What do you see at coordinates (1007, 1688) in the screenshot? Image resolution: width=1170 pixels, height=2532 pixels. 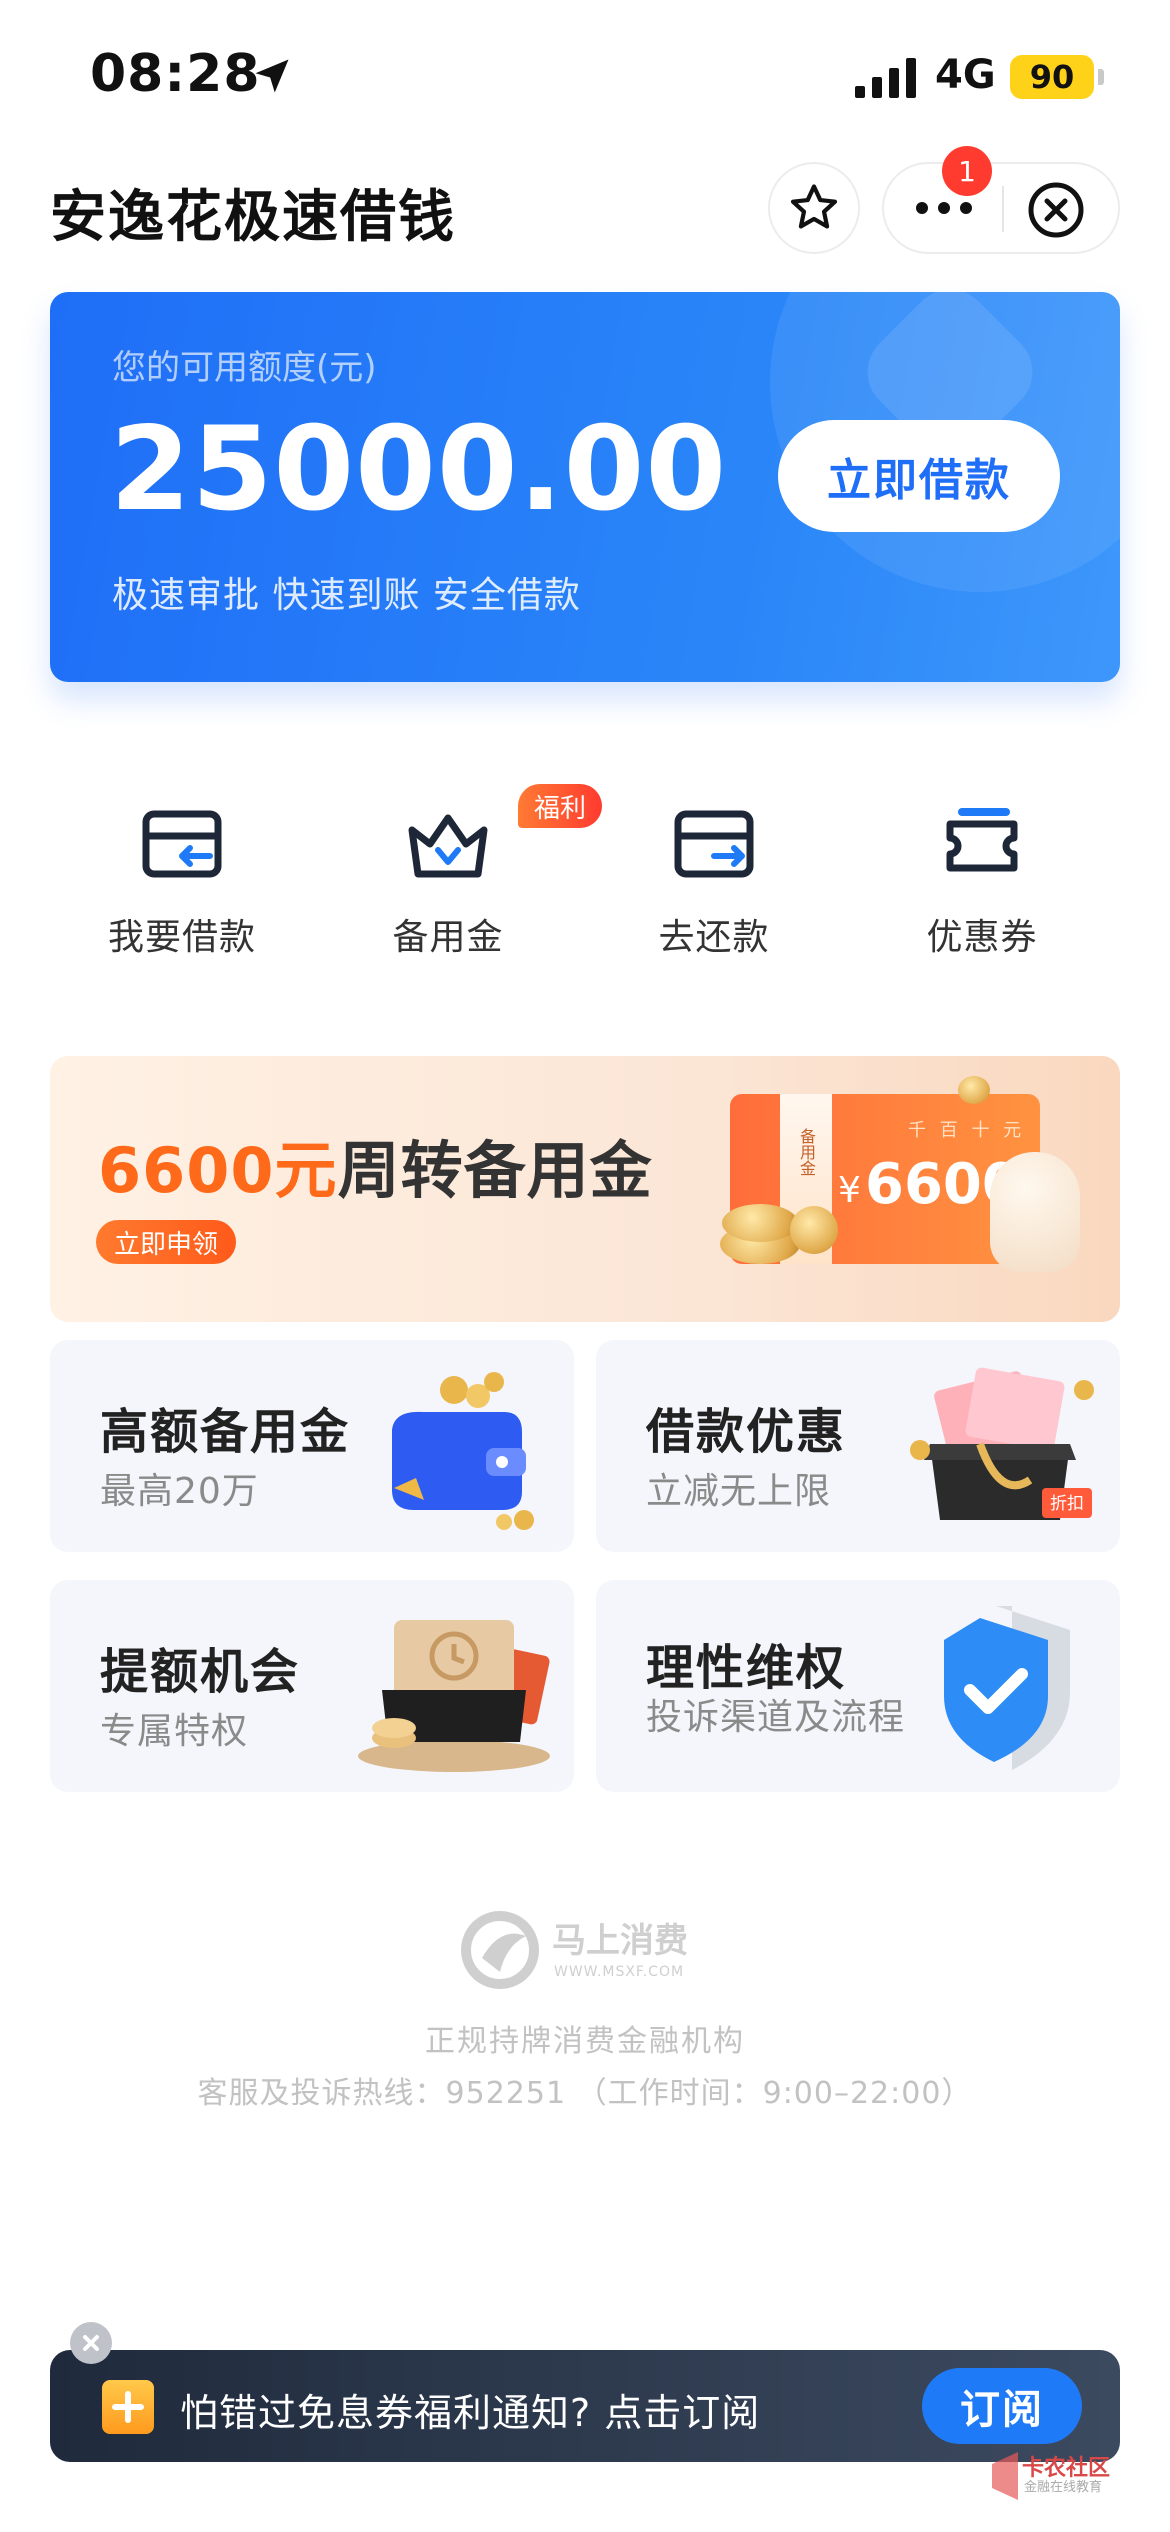 I see `shield-check-icon` at bounding box center [1007, 1688].